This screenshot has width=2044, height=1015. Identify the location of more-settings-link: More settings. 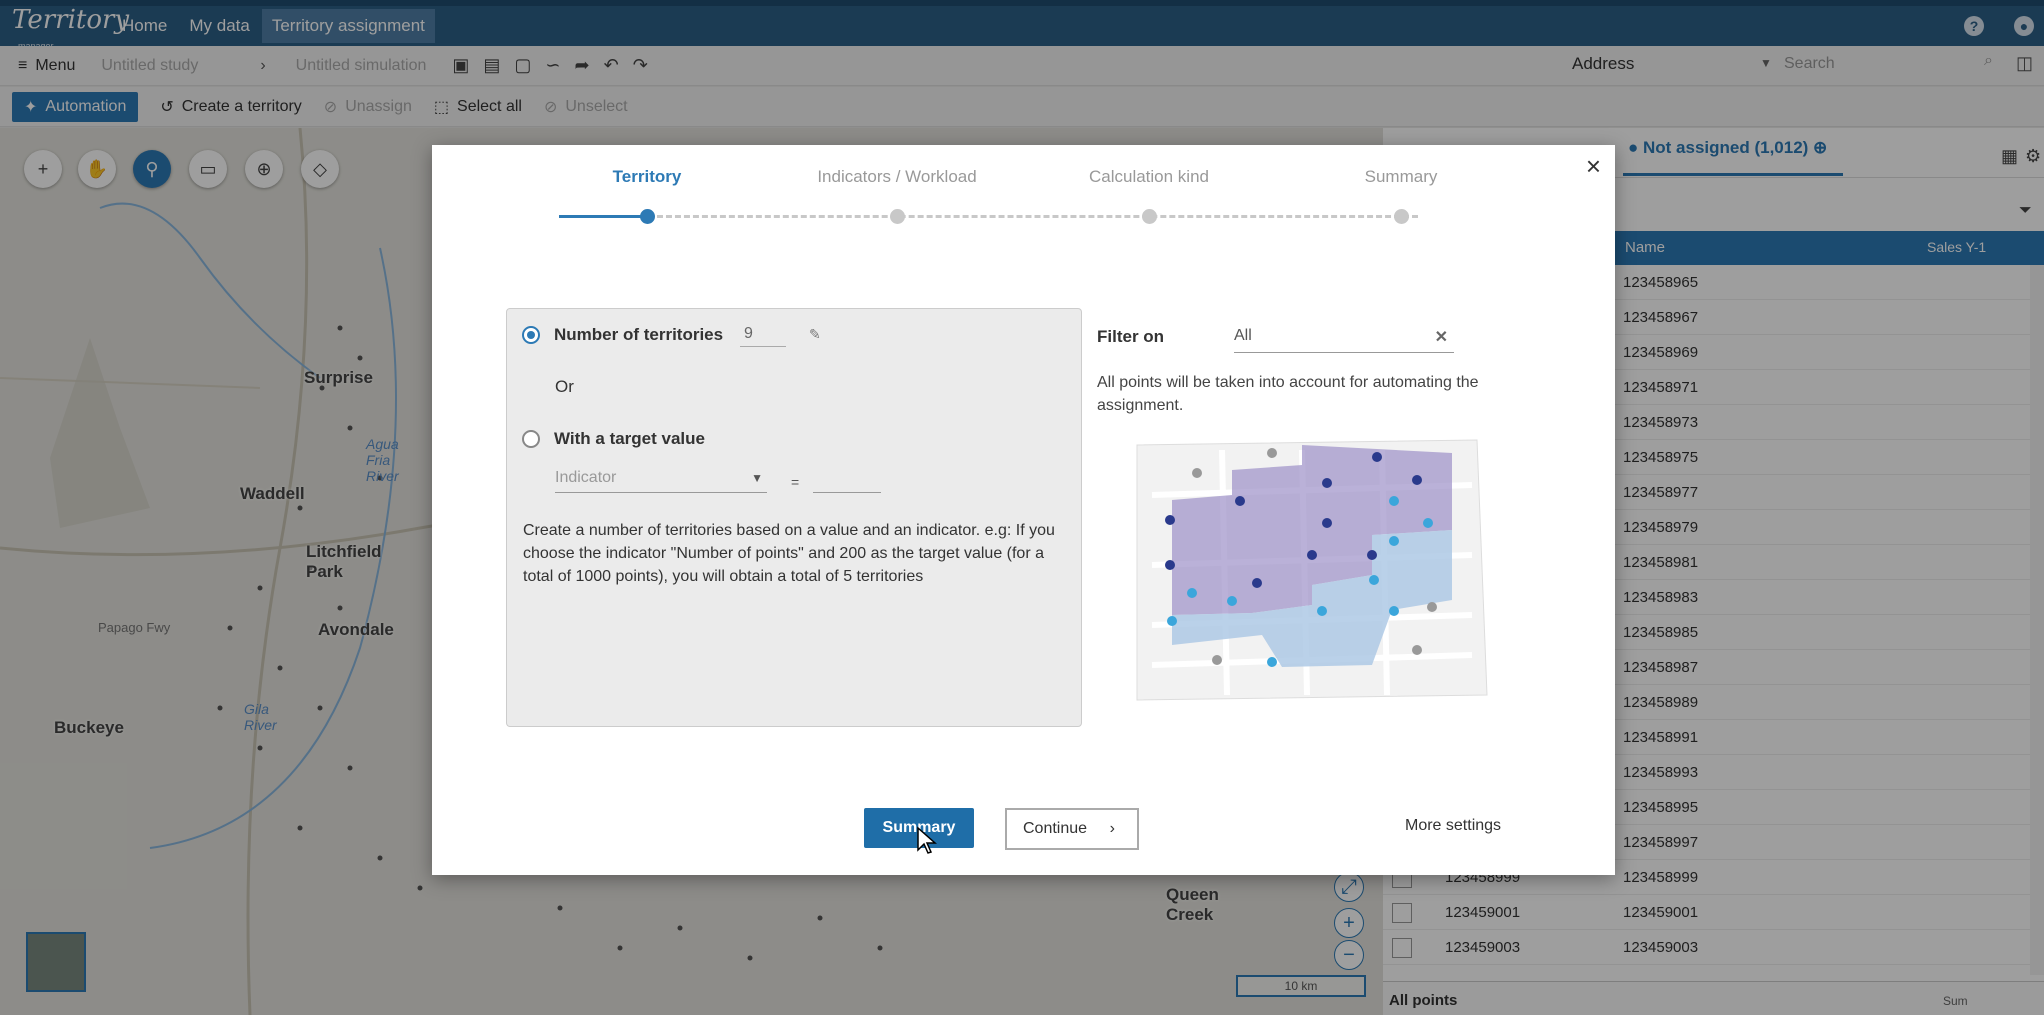
(1453, 826).